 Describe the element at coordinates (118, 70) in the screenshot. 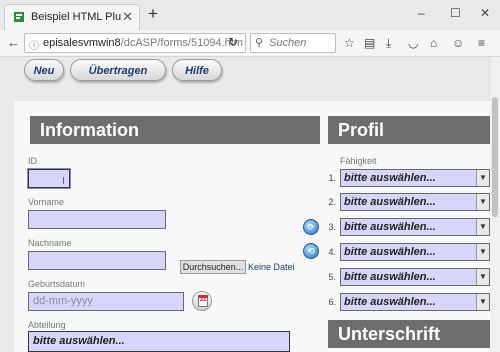

I see `submit-button: Übertragen` at that location.